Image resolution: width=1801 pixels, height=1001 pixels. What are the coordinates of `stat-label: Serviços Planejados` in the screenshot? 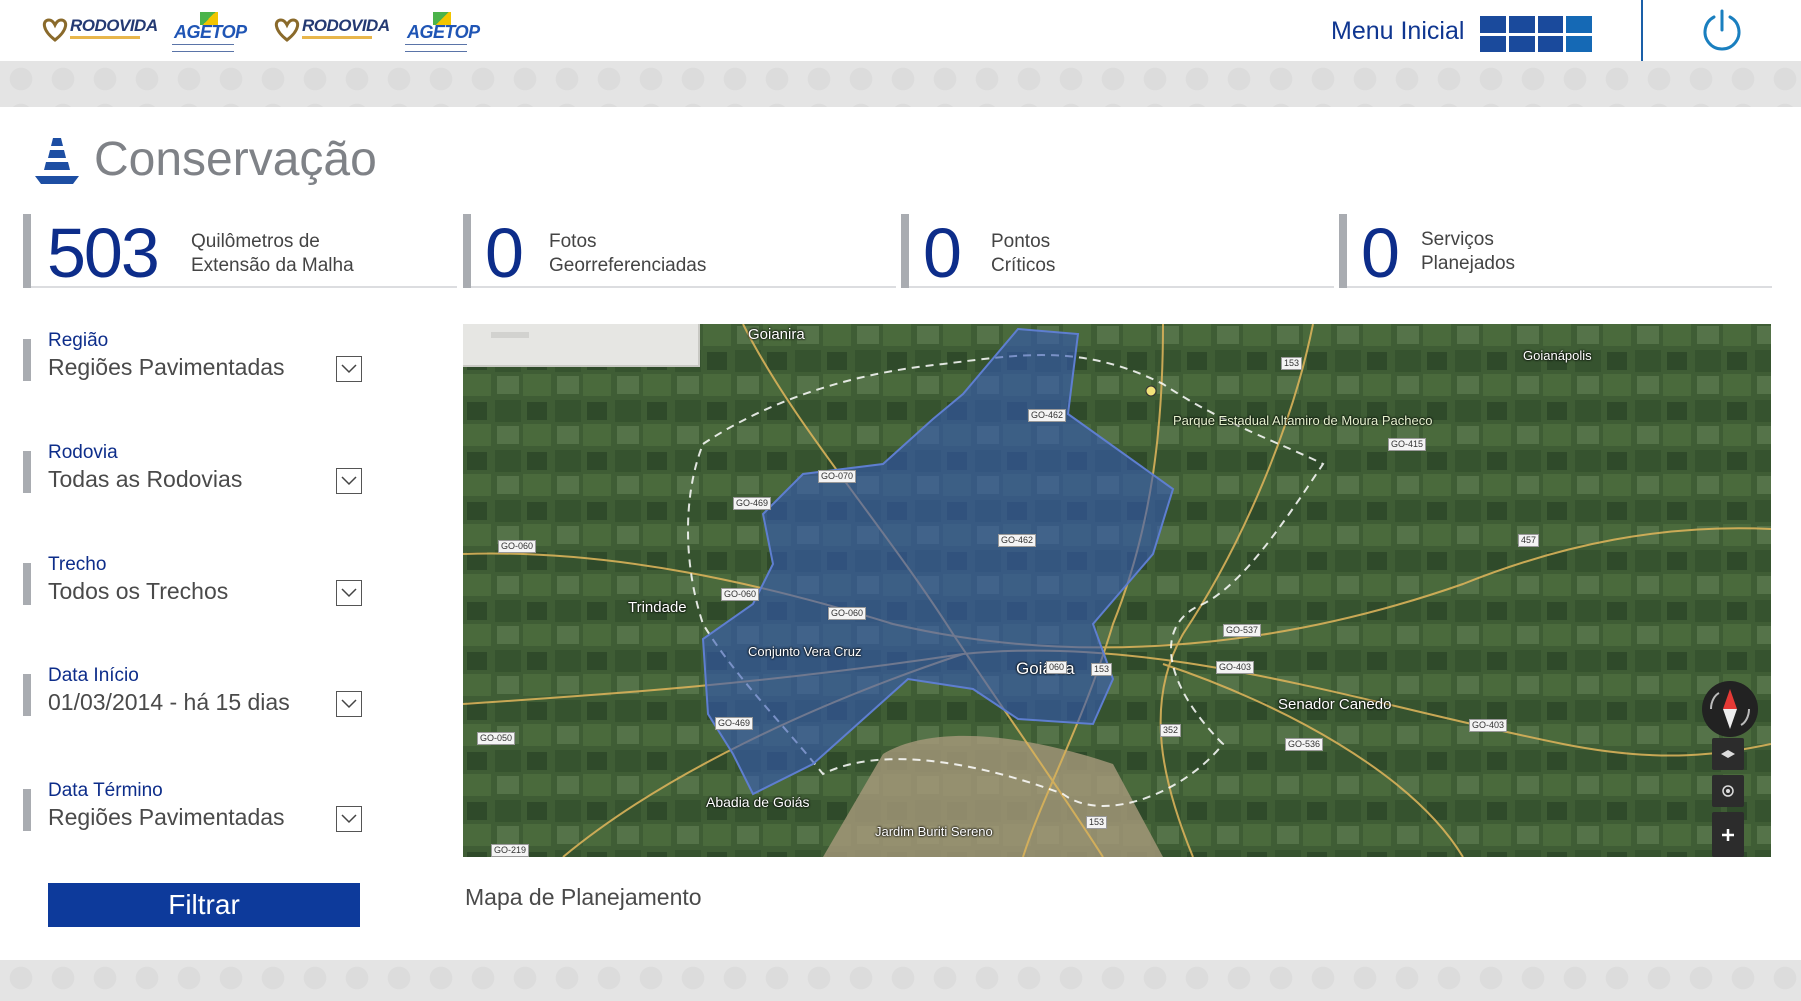 It's located at (1468, 251).